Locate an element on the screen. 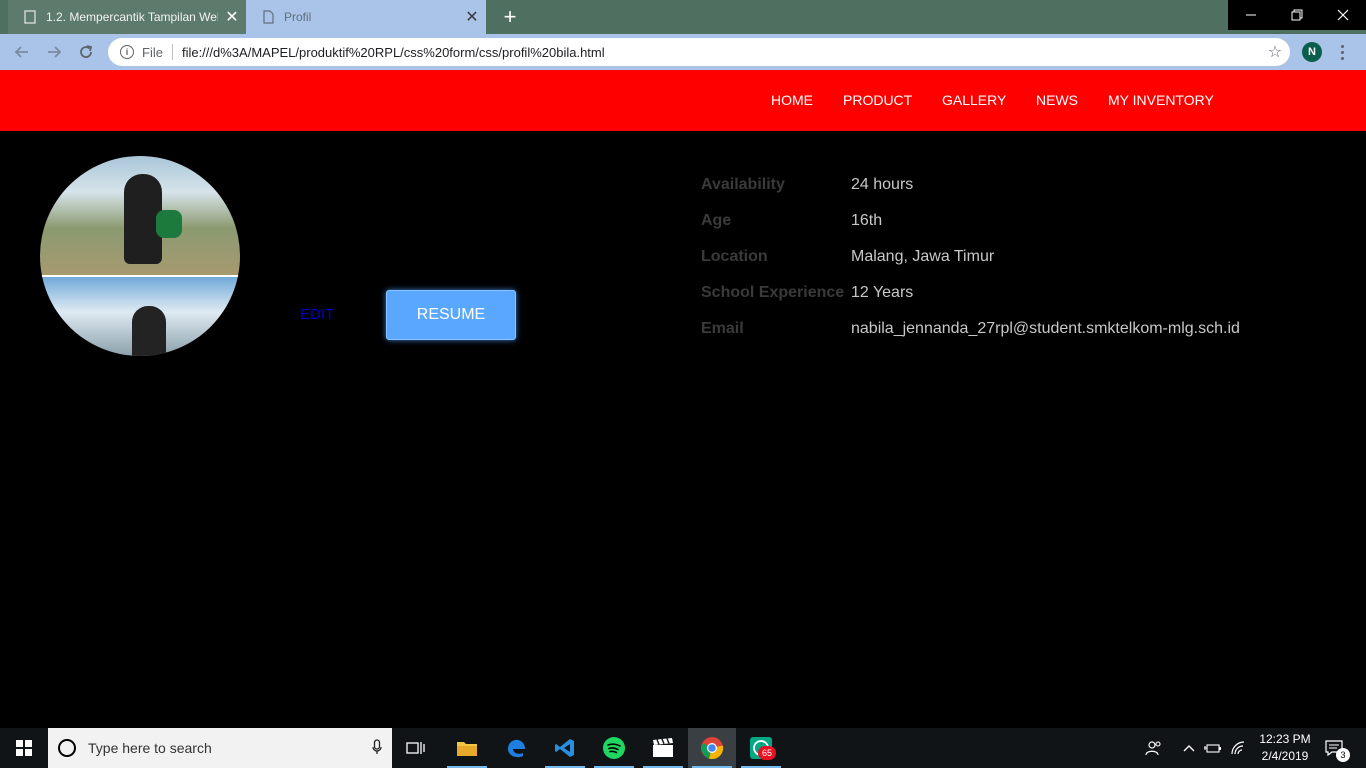  cortana-icon is located at coordinates (67, 748).